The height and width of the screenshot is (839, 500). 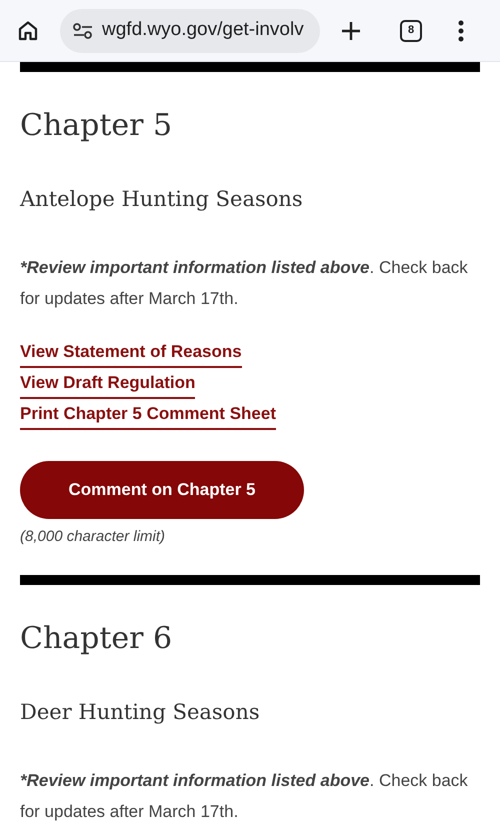 I want to click on site-settings-icon, so click(x=83, y=31).